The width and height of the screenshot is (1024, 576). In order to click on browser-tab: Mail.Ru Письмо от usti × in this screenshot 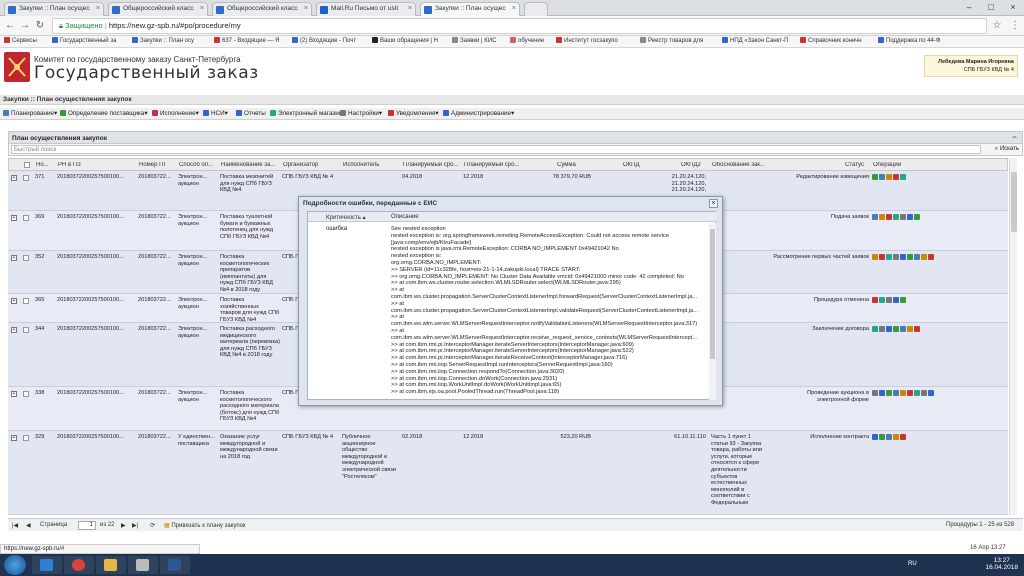, I will do `click(366, 9)`.